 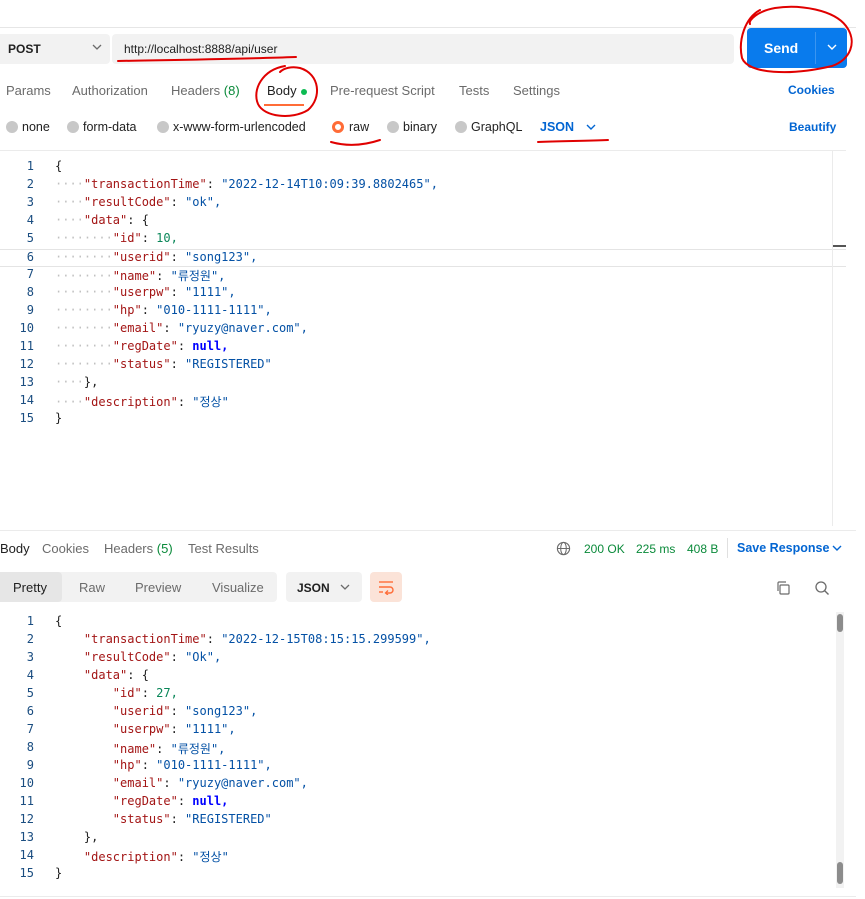 I want to click on view-raw-button: Raw, so click(x=92, y=587).